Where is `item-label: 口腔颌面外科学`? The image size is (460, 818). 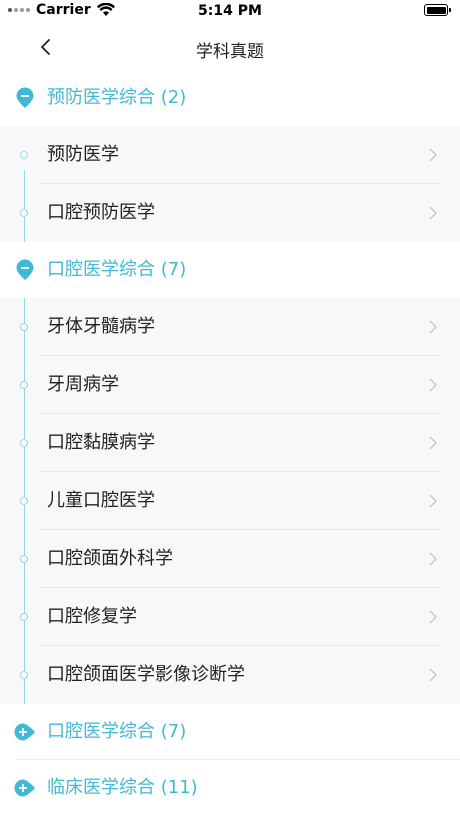
item-label: 口腔颌面外科学 is located at coordinates (110, 558).